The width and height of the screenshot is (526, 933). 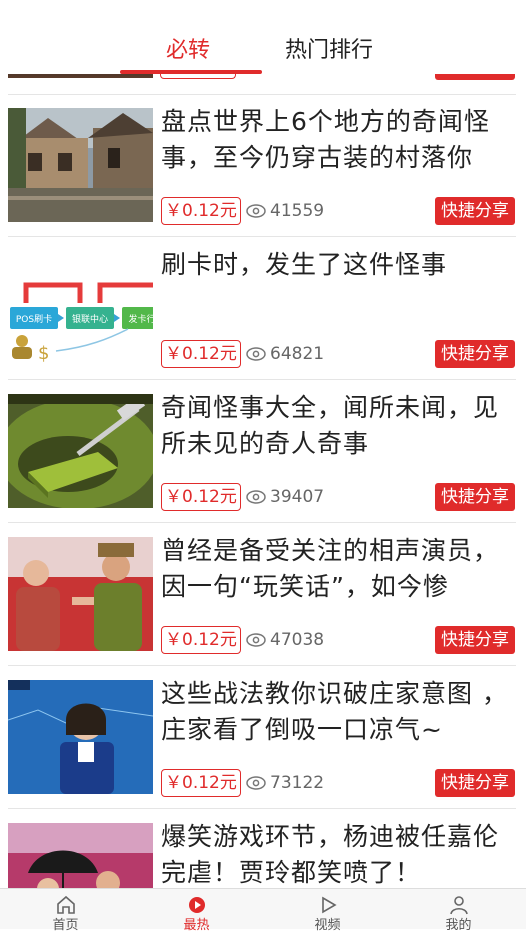 I want to click on svg-text: 发卡行, so click(x=140, y=319).